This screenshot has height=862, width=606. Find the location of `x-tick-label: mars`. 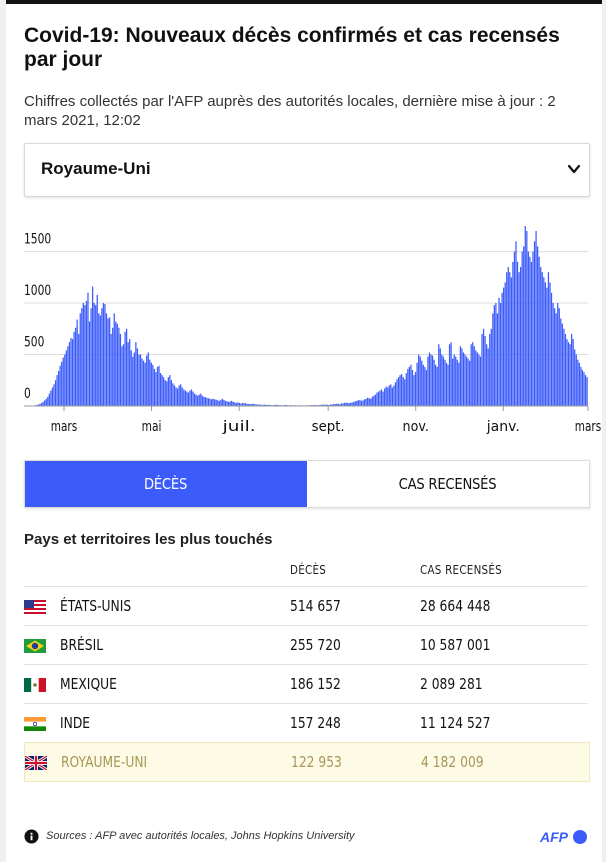

x-tick-label: mars is located at coordinates (64, 427).